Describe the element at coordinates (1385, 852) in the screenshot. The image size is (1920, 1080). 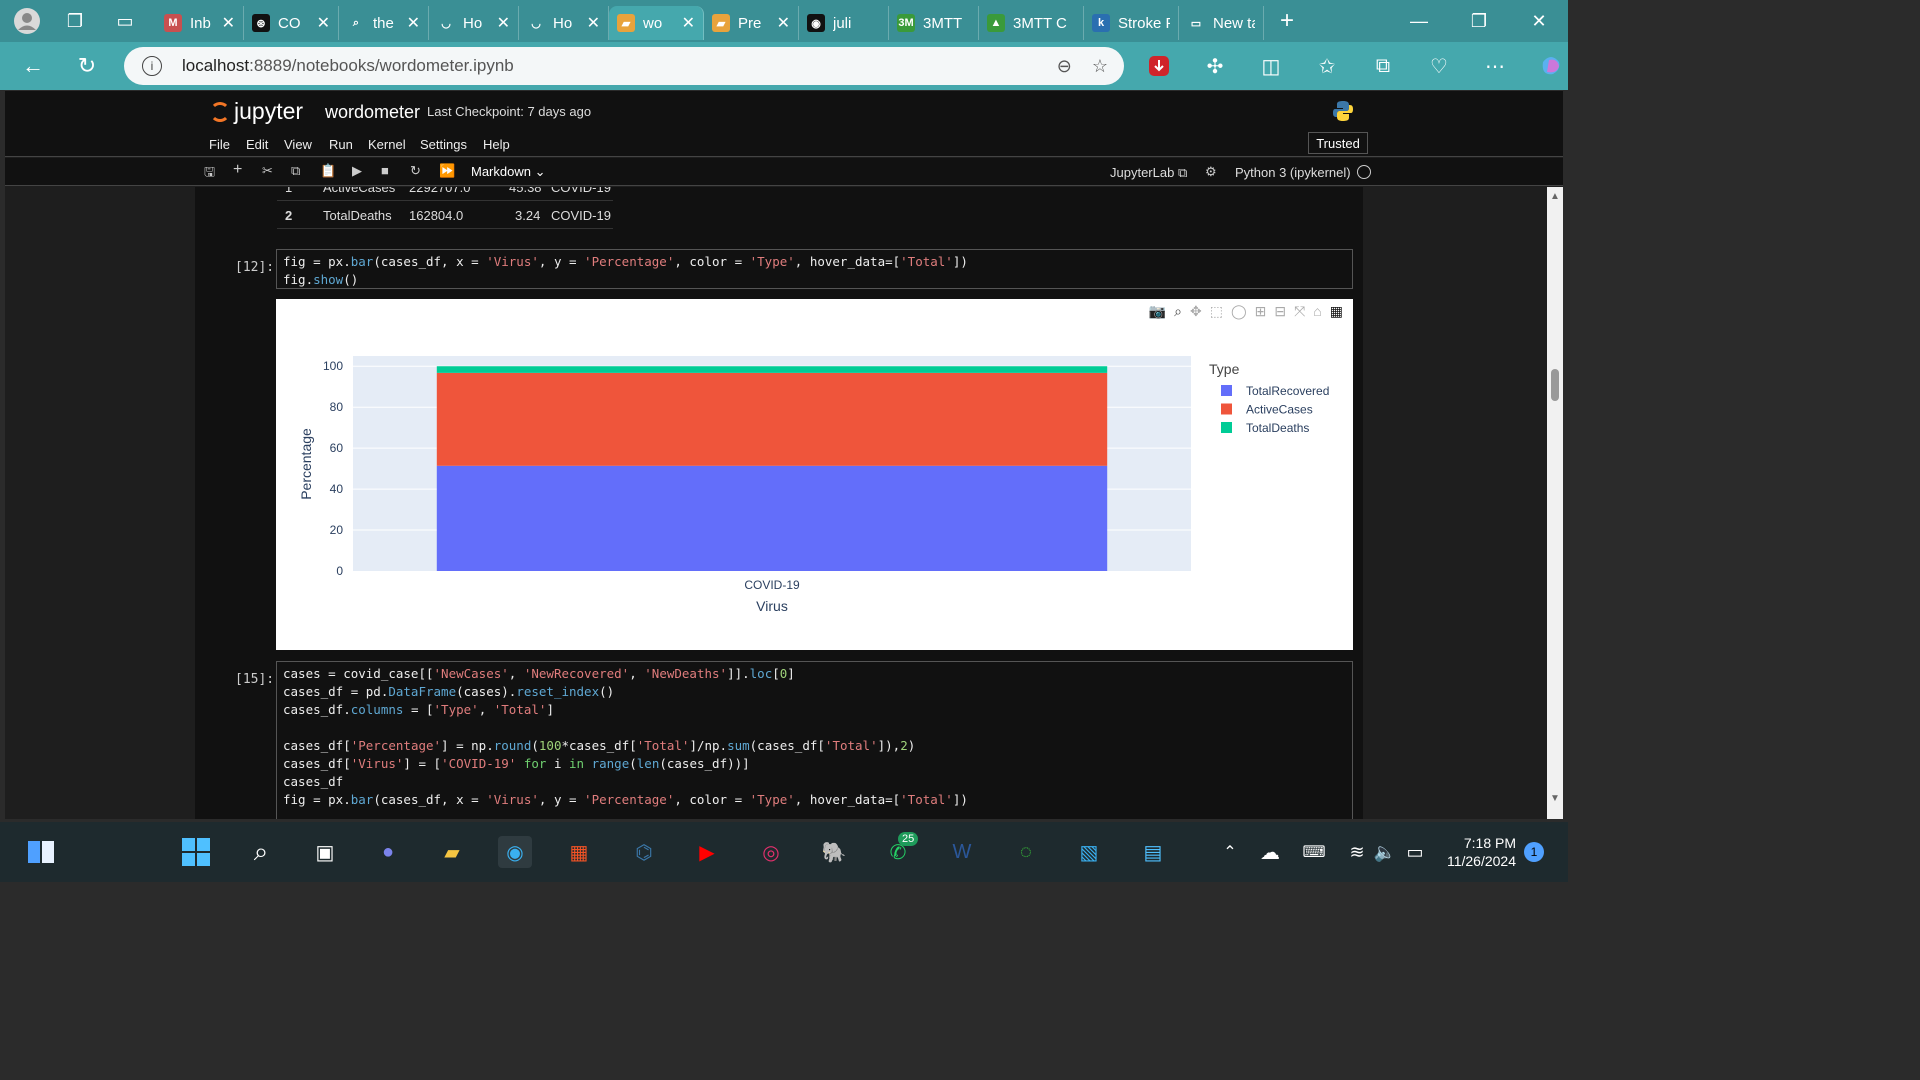
I see `volume-icon: 🔈` at that location.